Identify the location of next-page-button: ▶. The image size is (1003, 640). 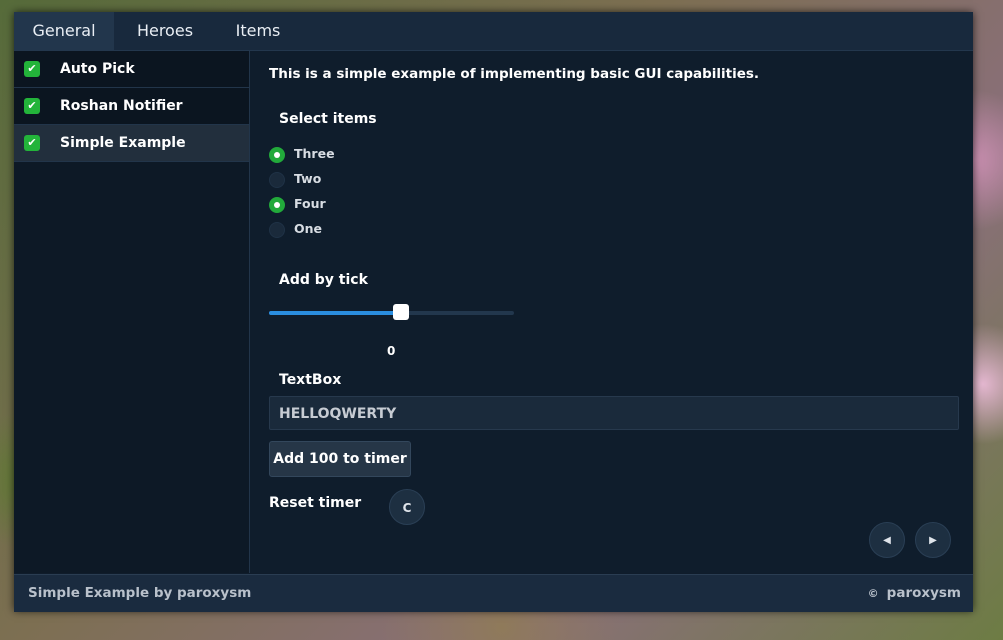
(933, 540).